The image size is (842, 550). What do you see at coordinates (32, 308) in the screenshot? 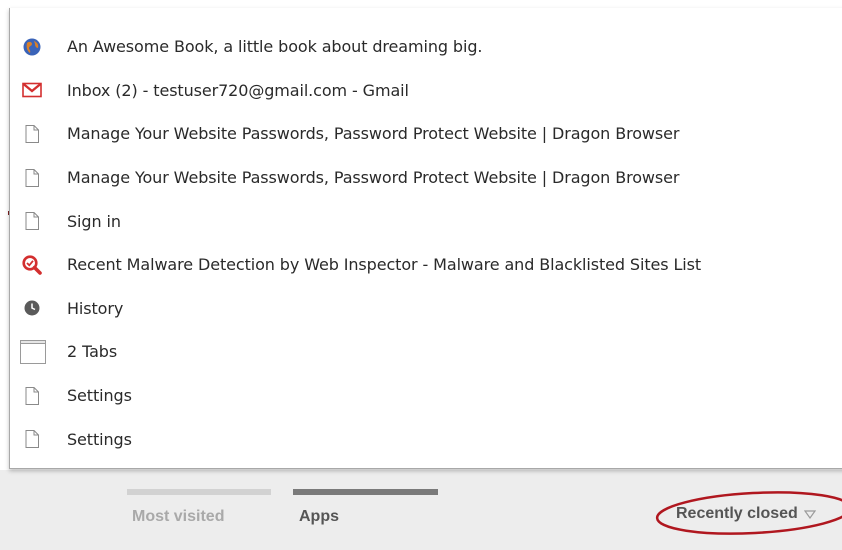
I see `clock-icon` at bounding box center [32, 308].